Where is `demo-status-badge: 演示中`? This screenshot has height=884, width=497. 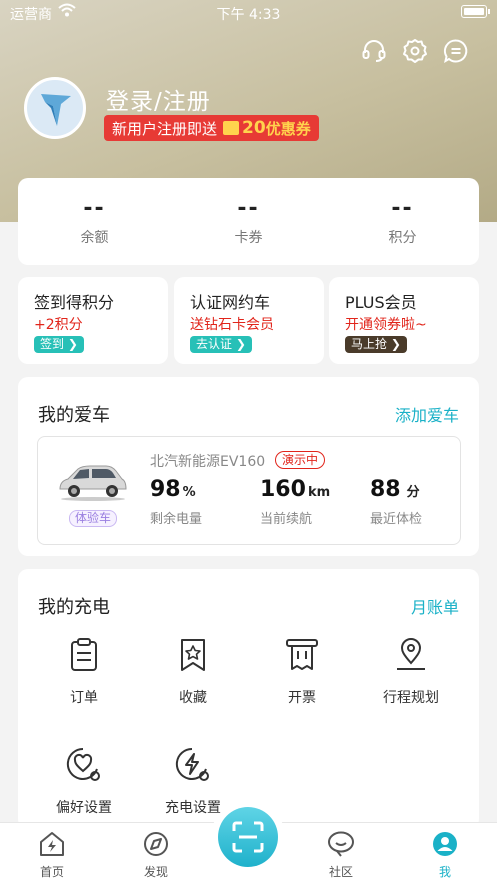
demo-status-badge: 演示中 is located at coordinates (300, 460).